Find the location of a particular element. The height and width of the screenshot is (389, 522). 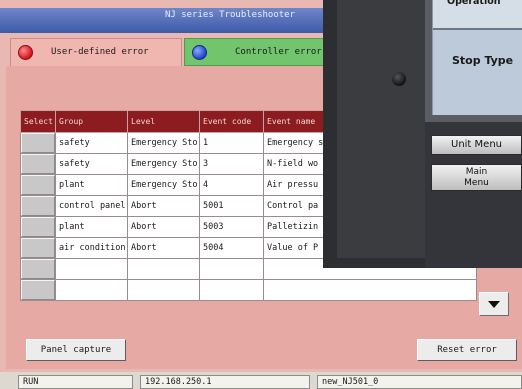

cell-event-code: 3 is located at coordinates (231, 164).